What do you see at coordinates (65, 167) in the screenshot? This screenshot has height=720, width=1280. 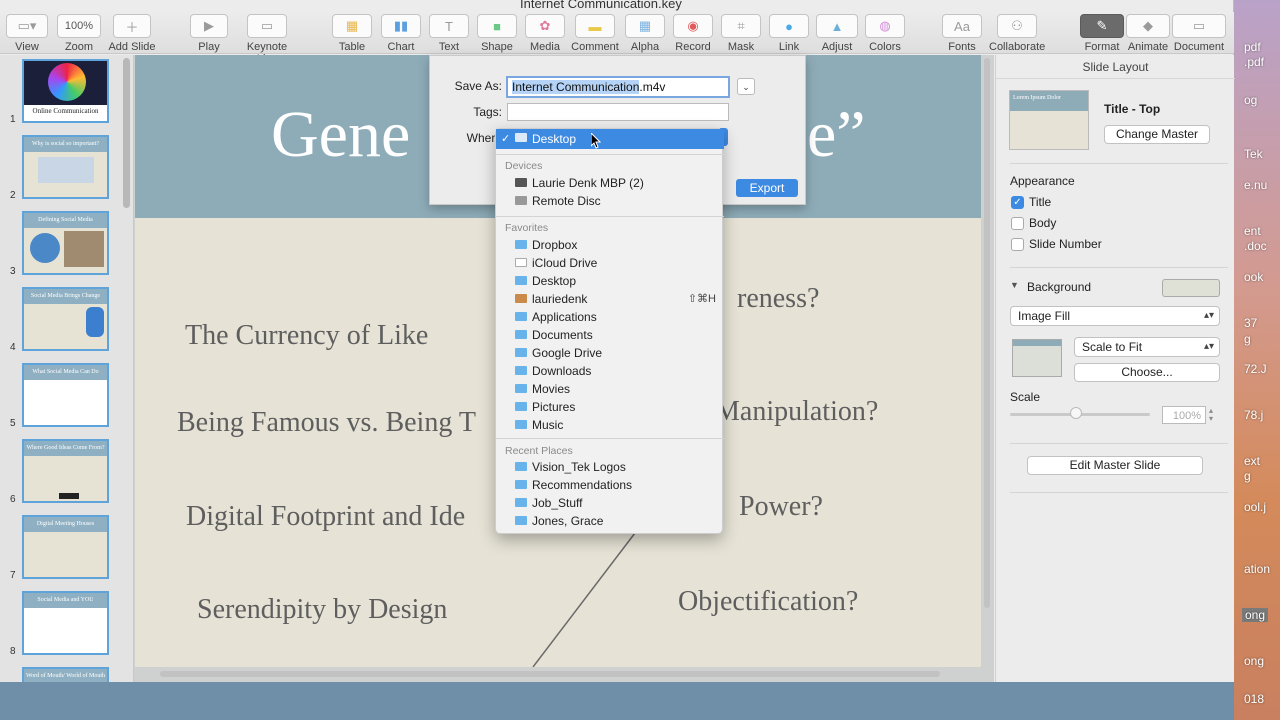 I see `slide-thumbnail: Why is social so important?` at bounding box center [65, 167].